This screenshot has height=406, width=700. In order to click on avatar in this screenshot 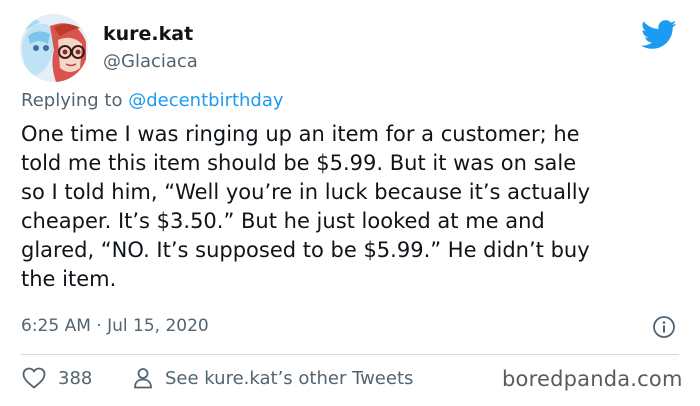, I will do `click(54, 48)`.